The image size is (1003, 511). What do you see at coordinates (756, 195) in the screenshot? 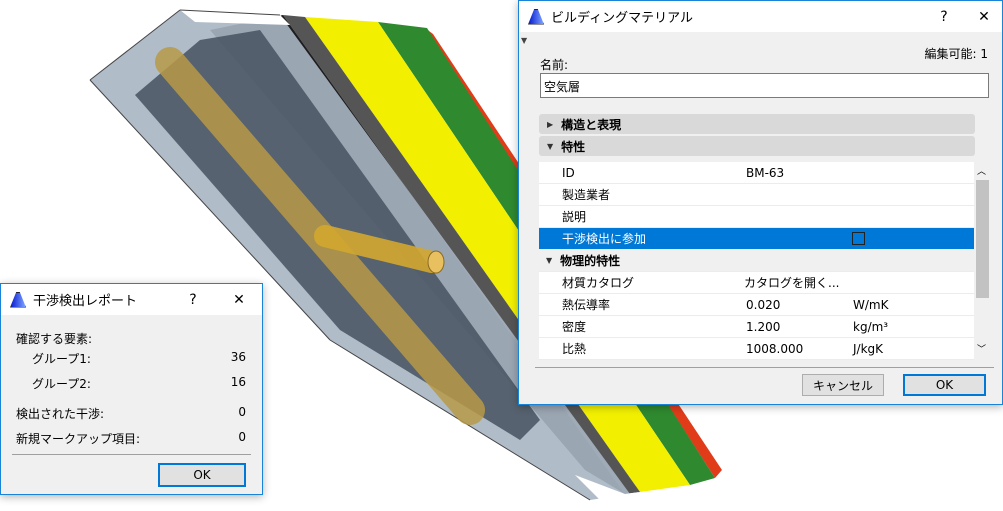
I see `table-row: 製造業者` at bounding box center [756, 195].